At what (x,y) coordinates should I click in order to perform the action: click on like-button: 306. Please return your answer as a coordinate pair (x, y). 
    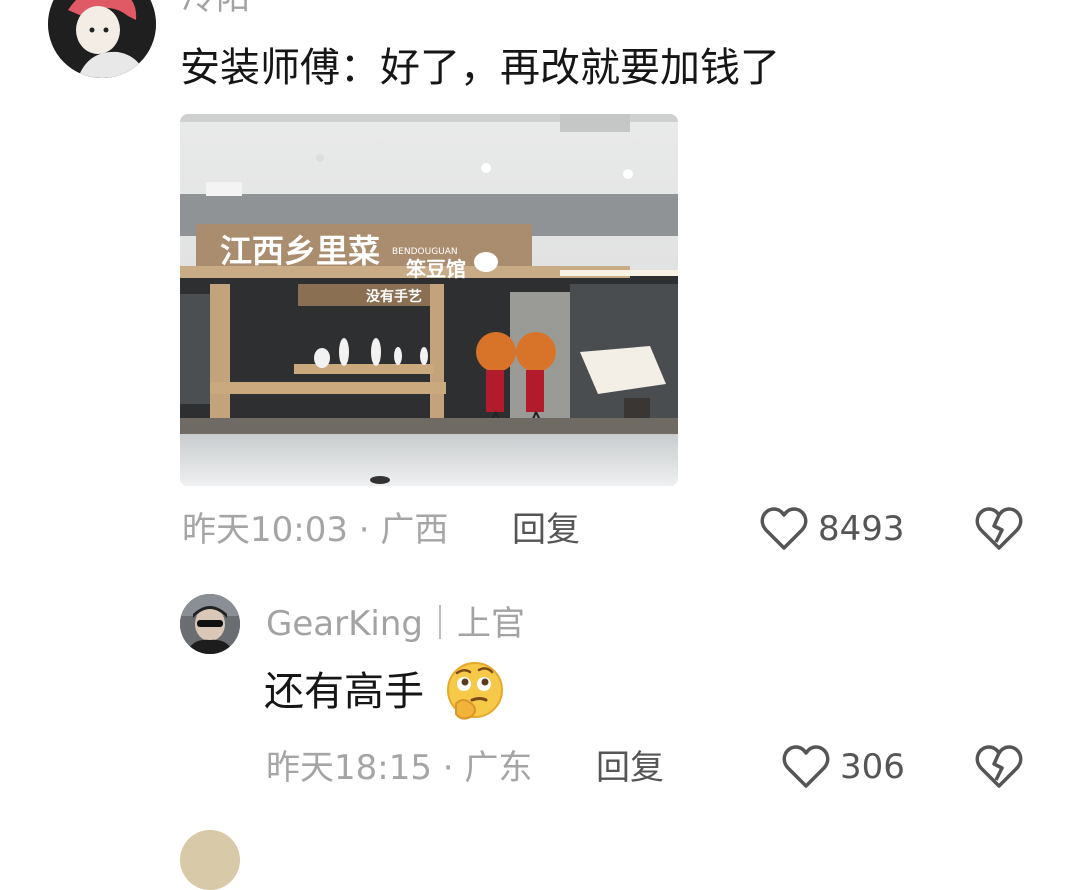
    Looking at the image, I should click on (847, 767).